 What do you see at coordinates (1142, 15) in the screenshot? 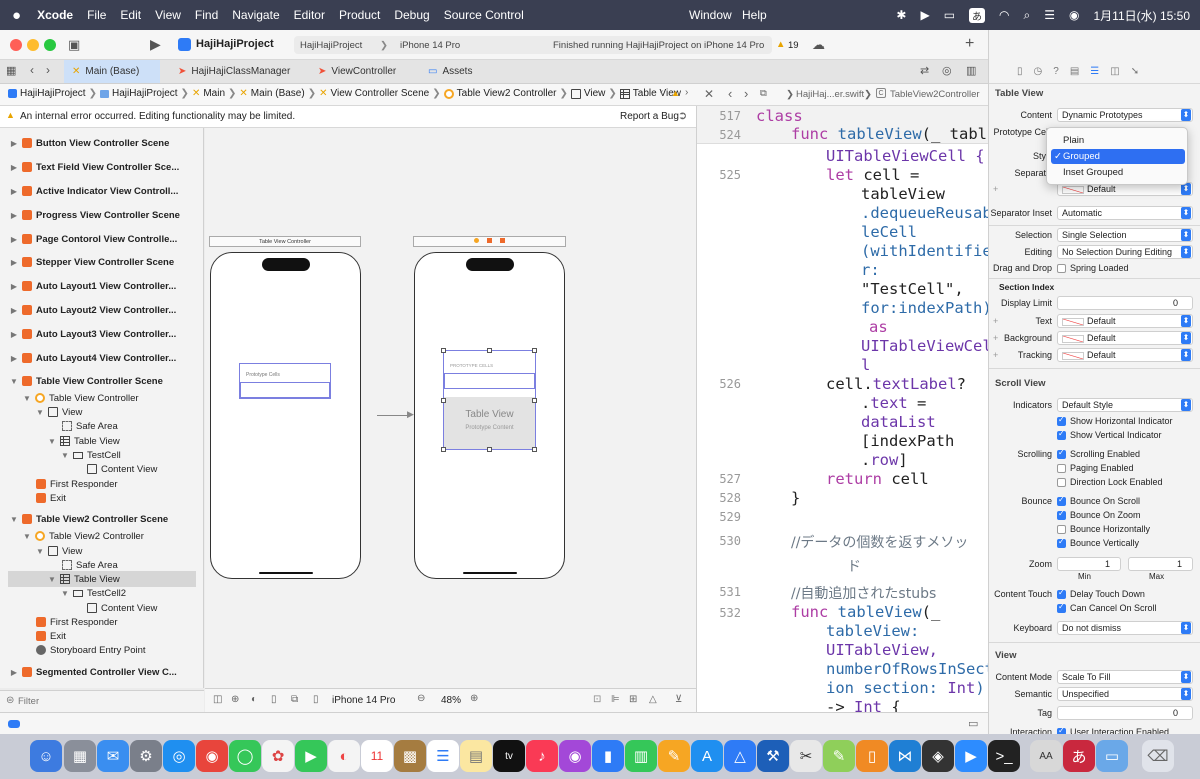
I see `menubar-clock: 1月11日(水) 15:50` at bounding box center [1142, 15].